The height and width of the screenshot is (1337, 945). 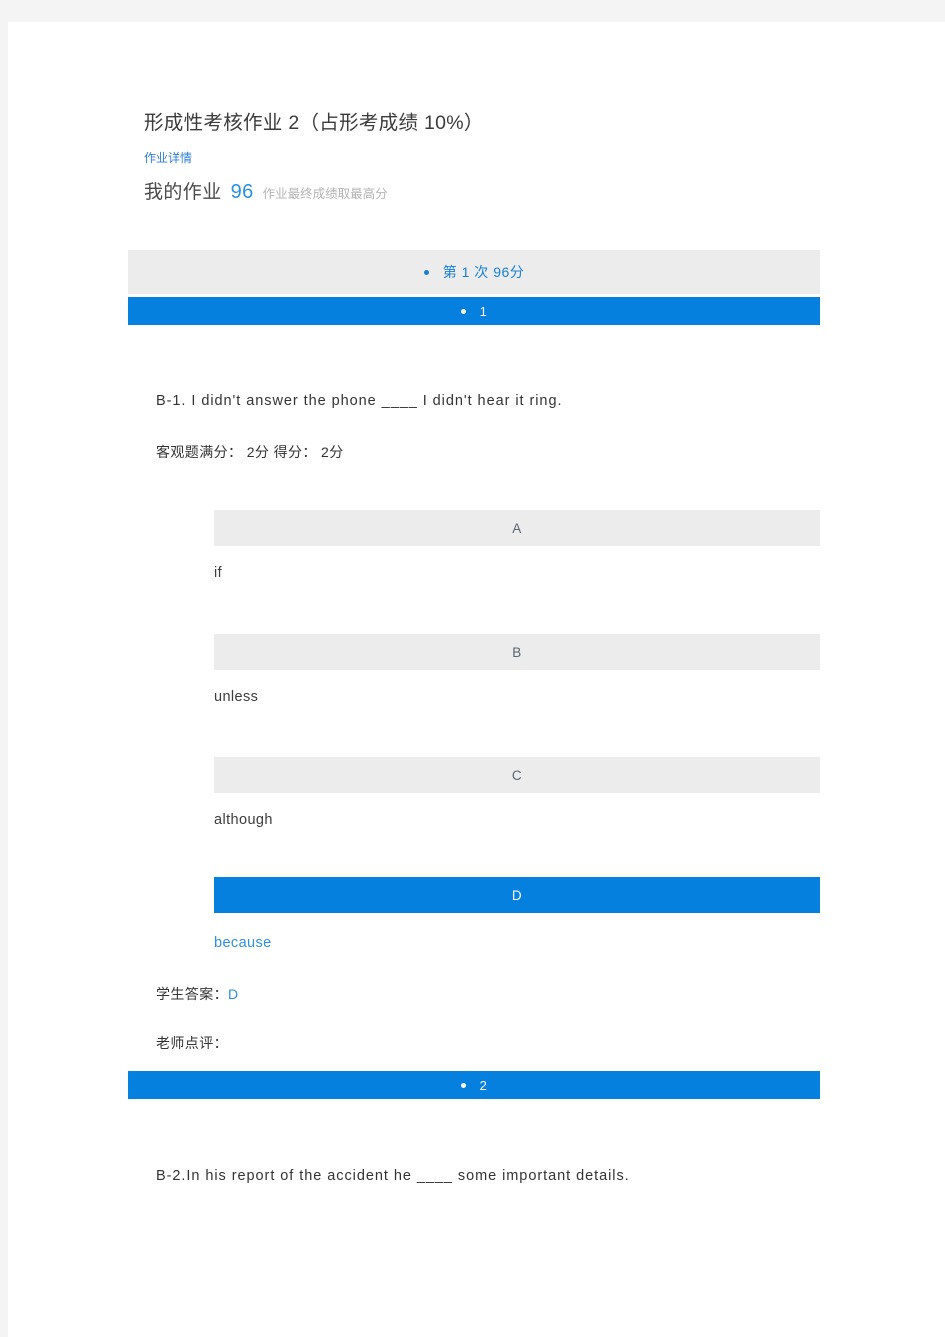 I want to click on my-work-summary: 我的作业 96 作业最终成绩取最高分, so click(x=266, y=190).